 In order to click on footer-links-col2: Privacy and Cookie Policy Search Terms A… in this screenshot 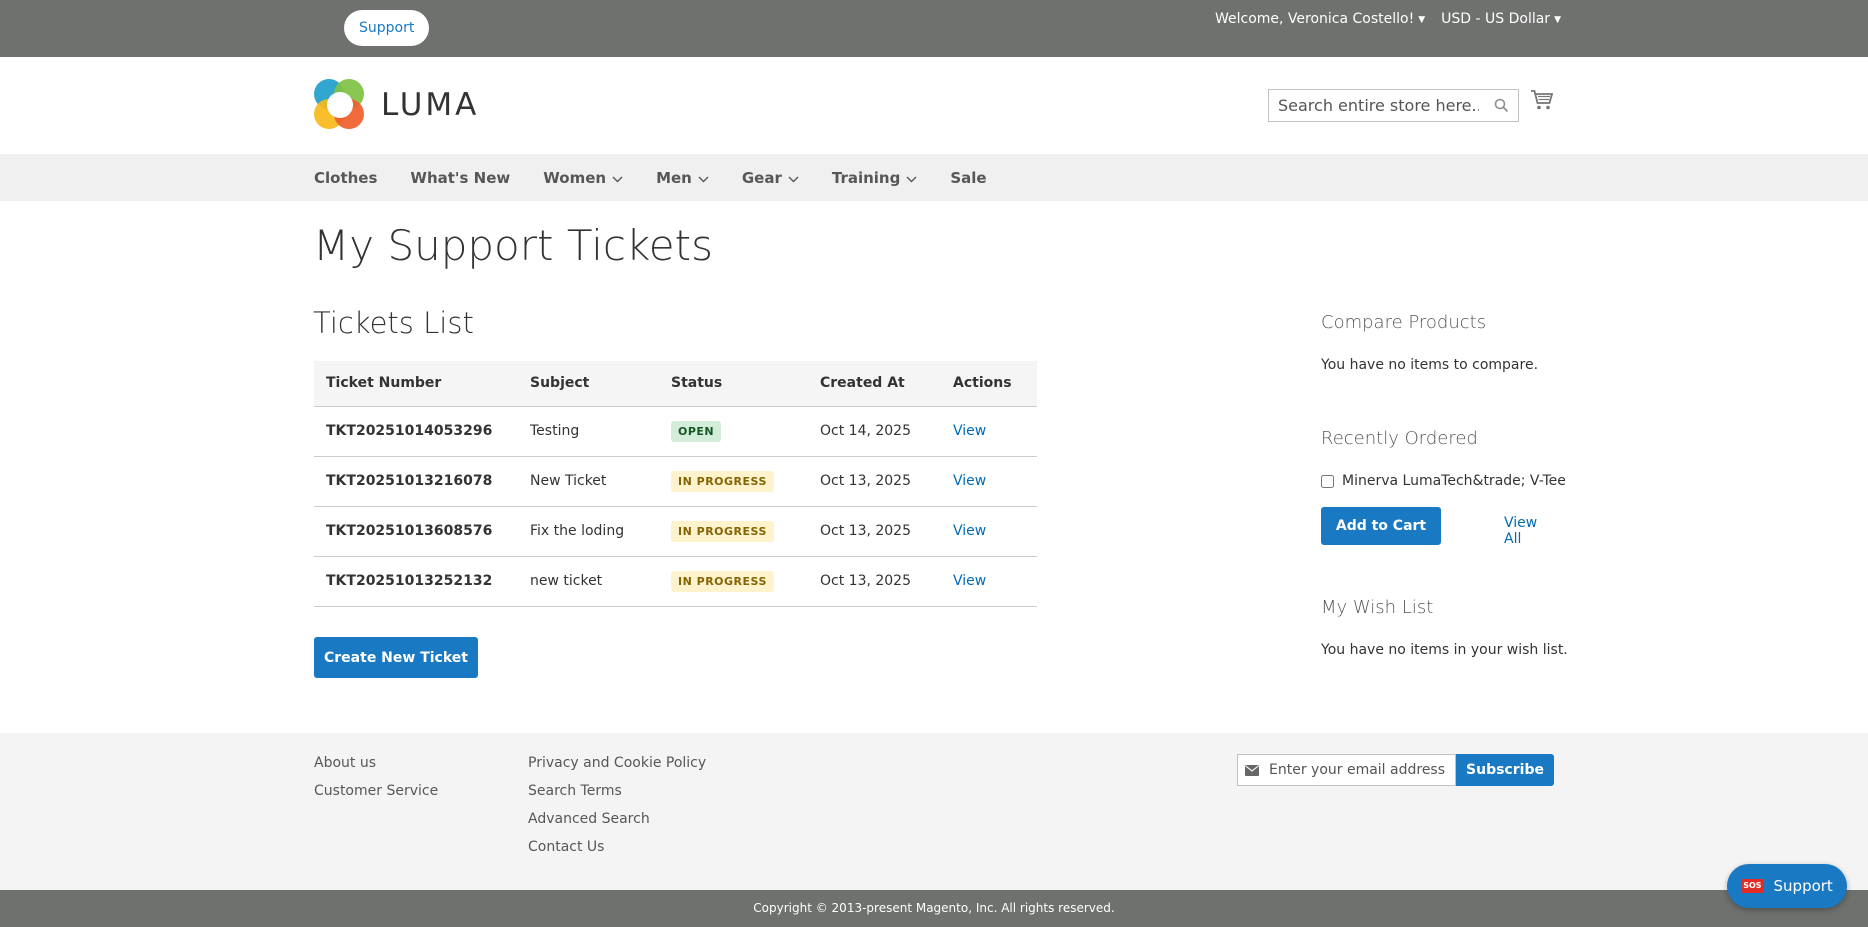, I will do `click(617, 809)`.